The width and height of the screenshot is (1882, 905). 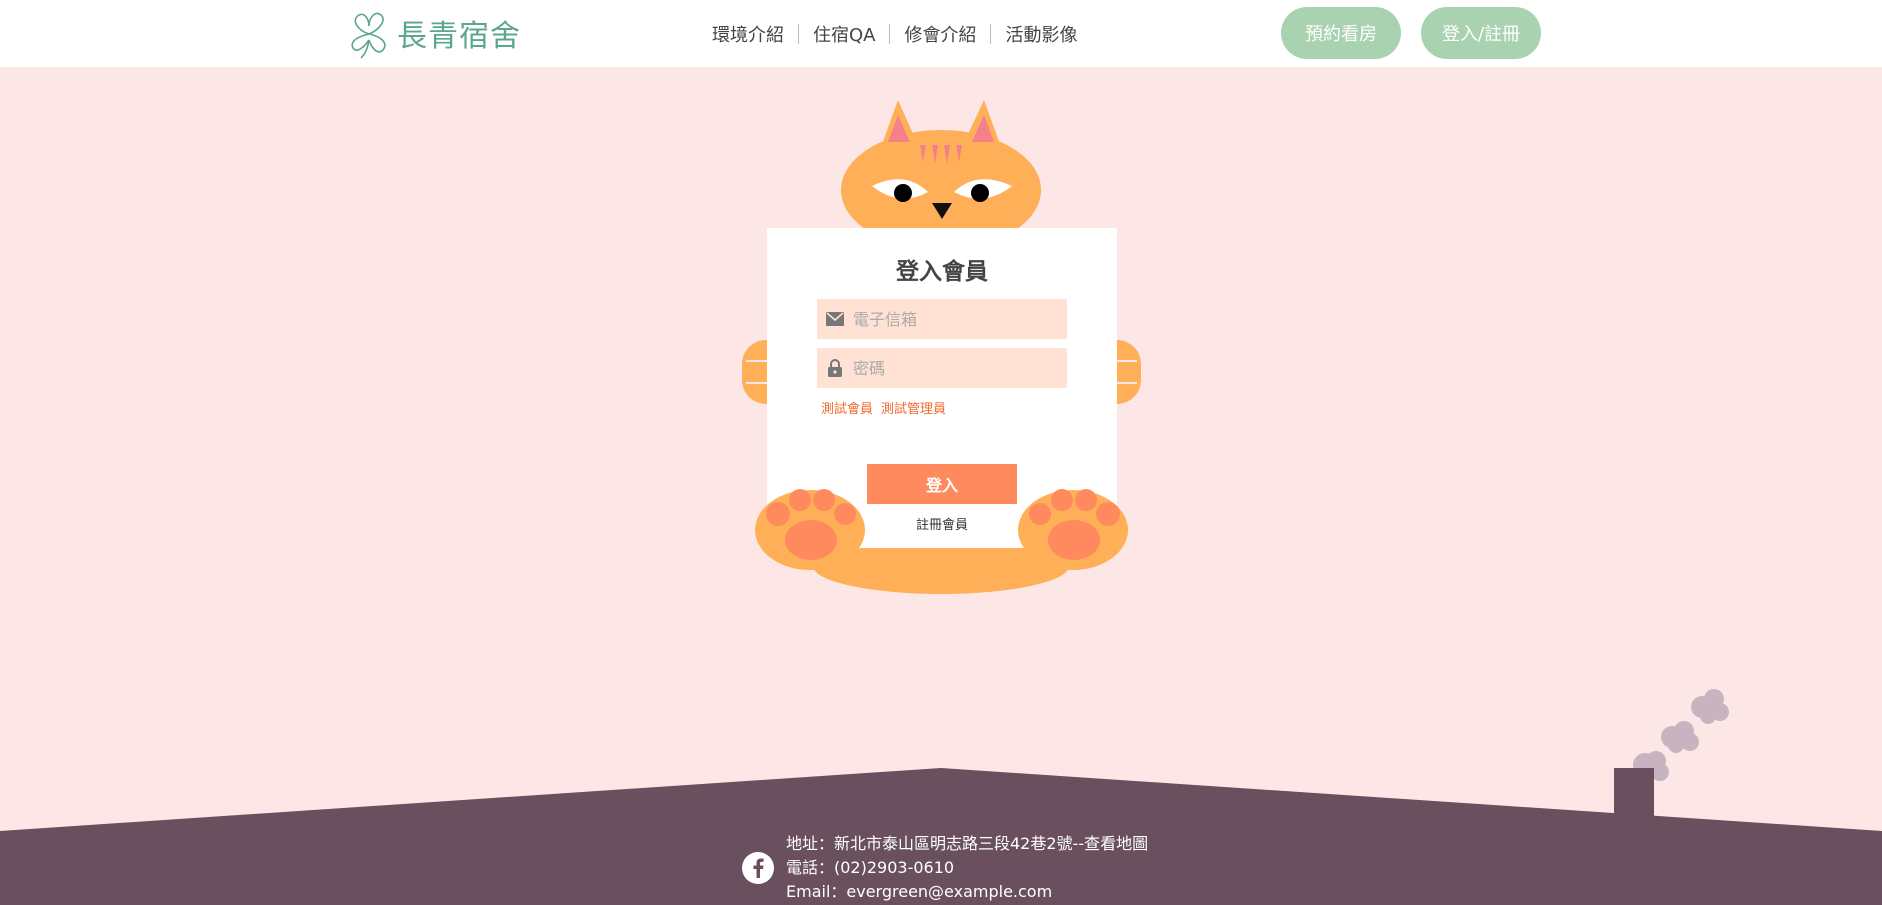 I want to click on address-text: 地址：新北市泰山區明志路三段42巷2號, so click(x=929, y=843).